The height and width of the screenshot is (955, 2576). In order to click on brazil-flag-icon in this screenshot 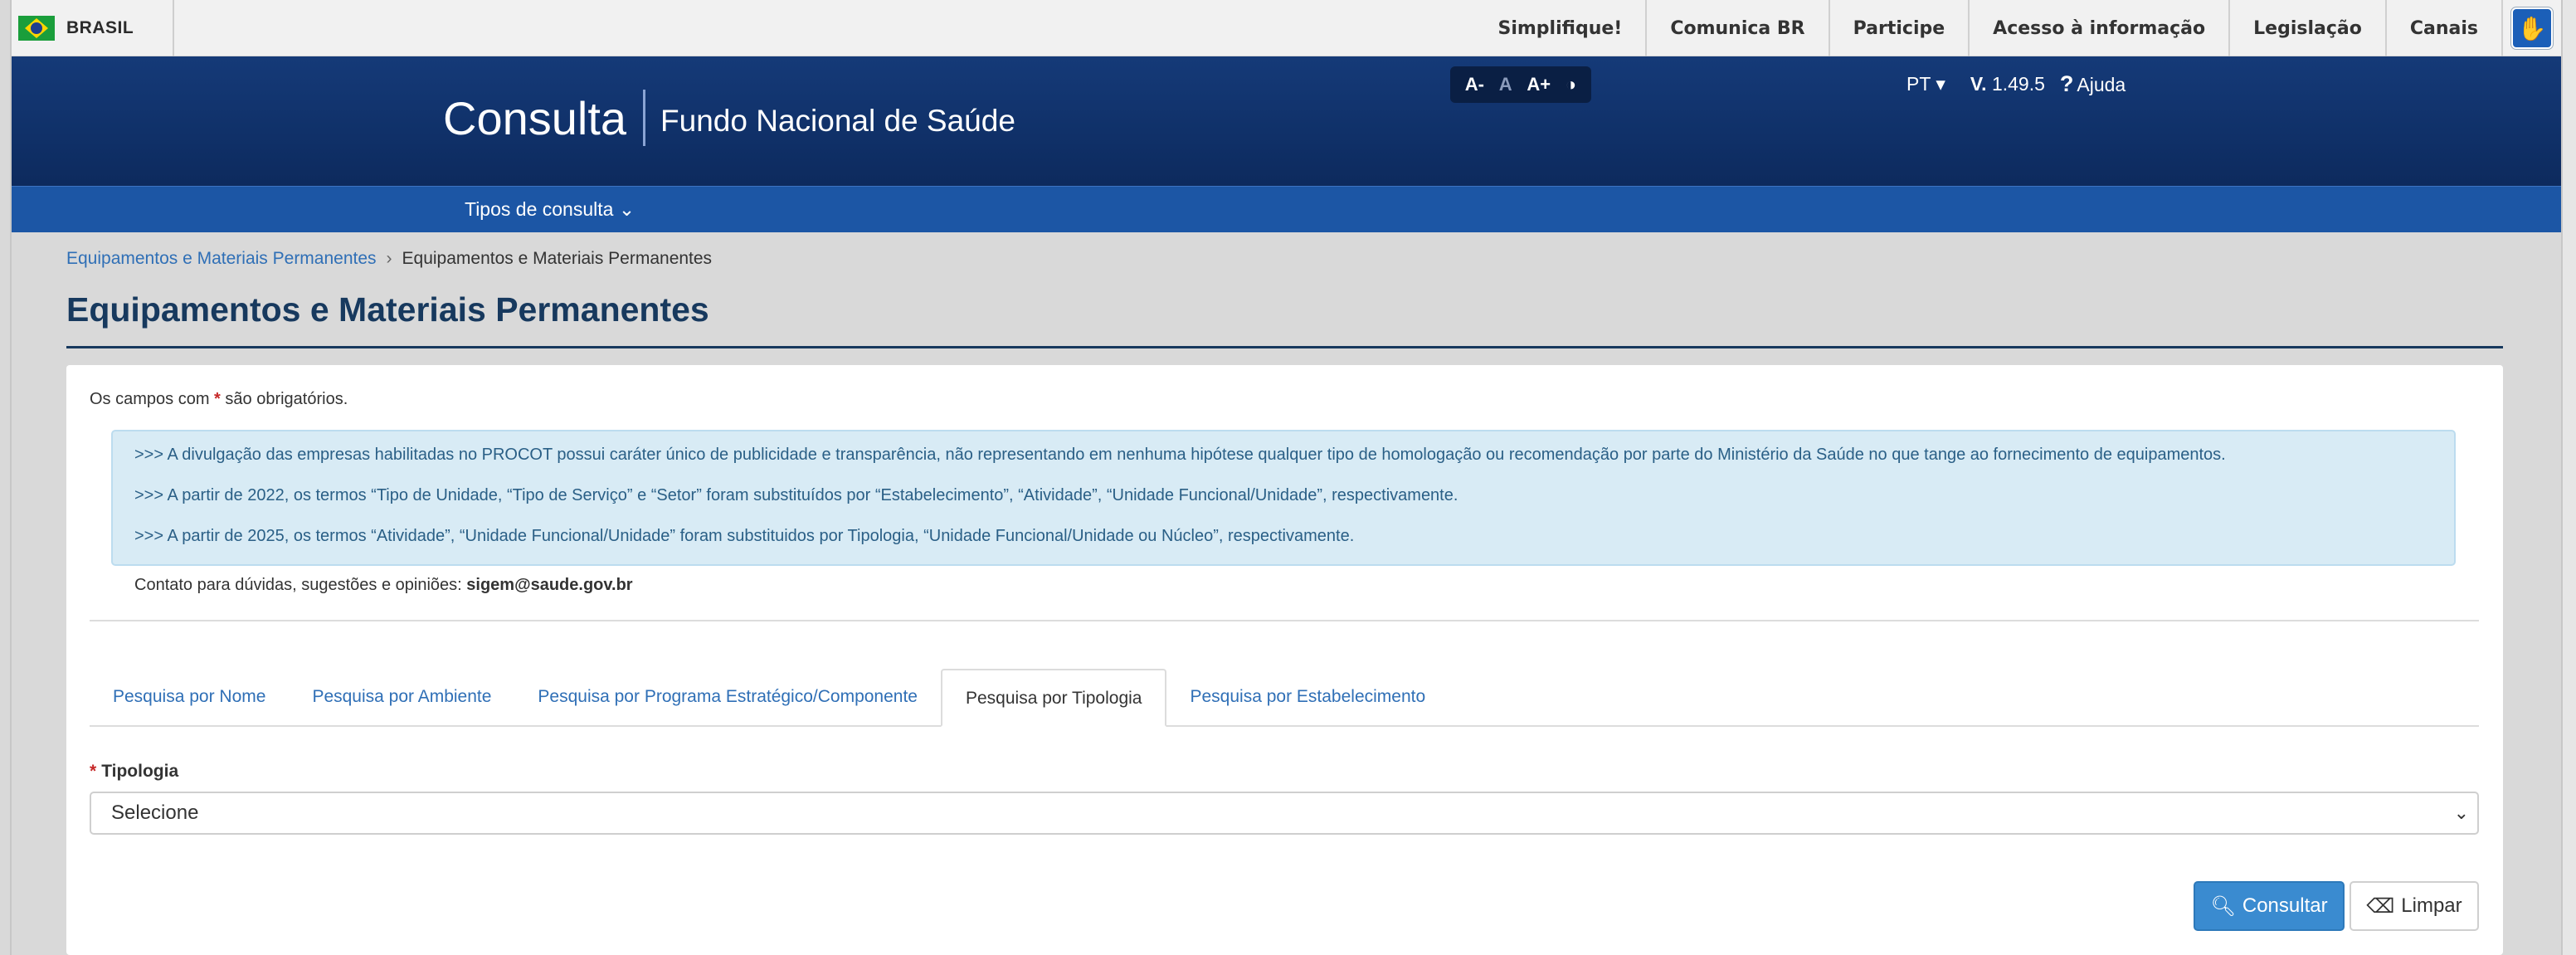, I will do `click(36, 28)`.